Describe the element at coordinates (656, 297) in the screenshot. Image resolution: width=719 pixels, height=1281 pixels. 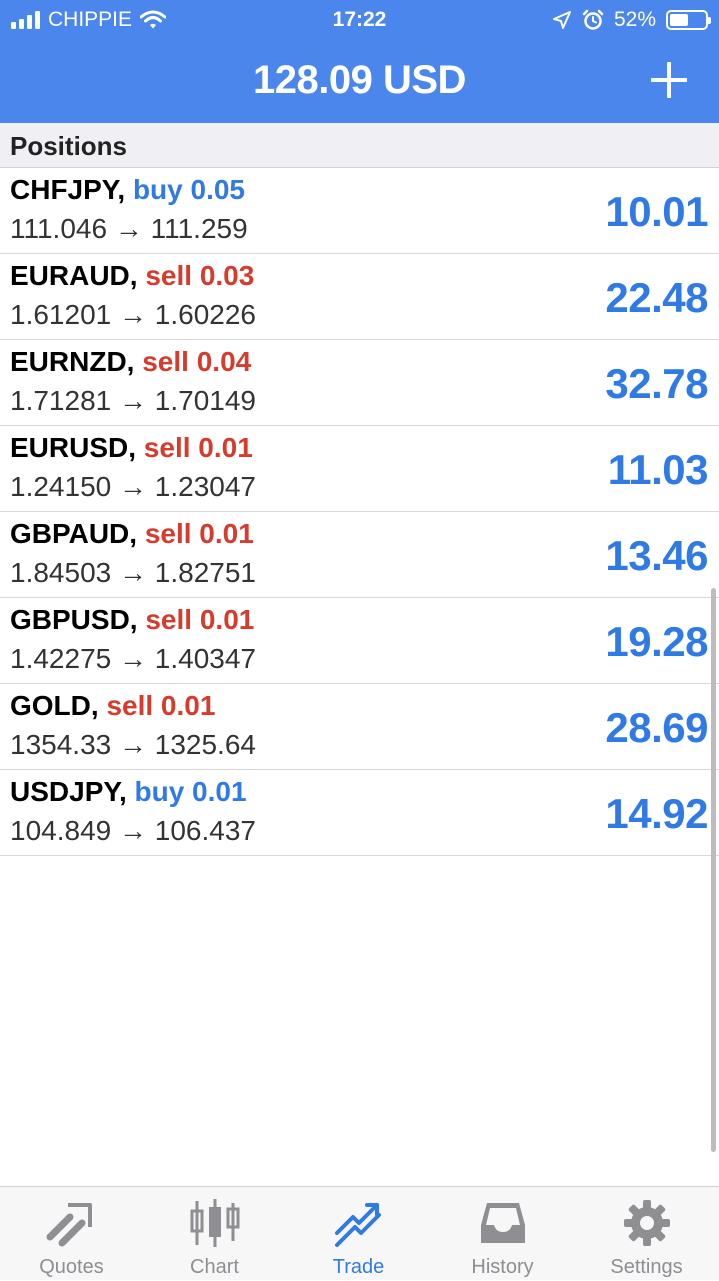
I see `position-profit: 22.48` at that location.